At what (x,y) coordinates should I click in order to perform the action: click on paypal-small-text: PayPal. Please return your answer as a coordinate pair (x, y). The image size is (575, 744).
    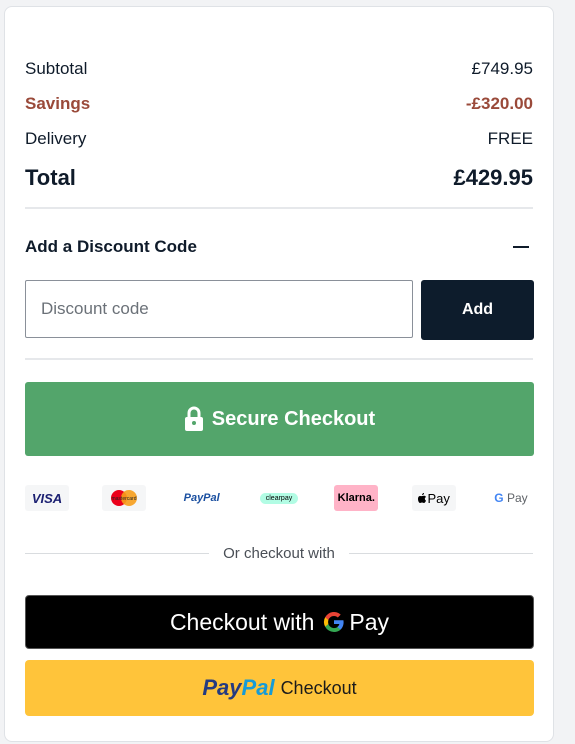
    Looking at the image, I should click on (201, 498).